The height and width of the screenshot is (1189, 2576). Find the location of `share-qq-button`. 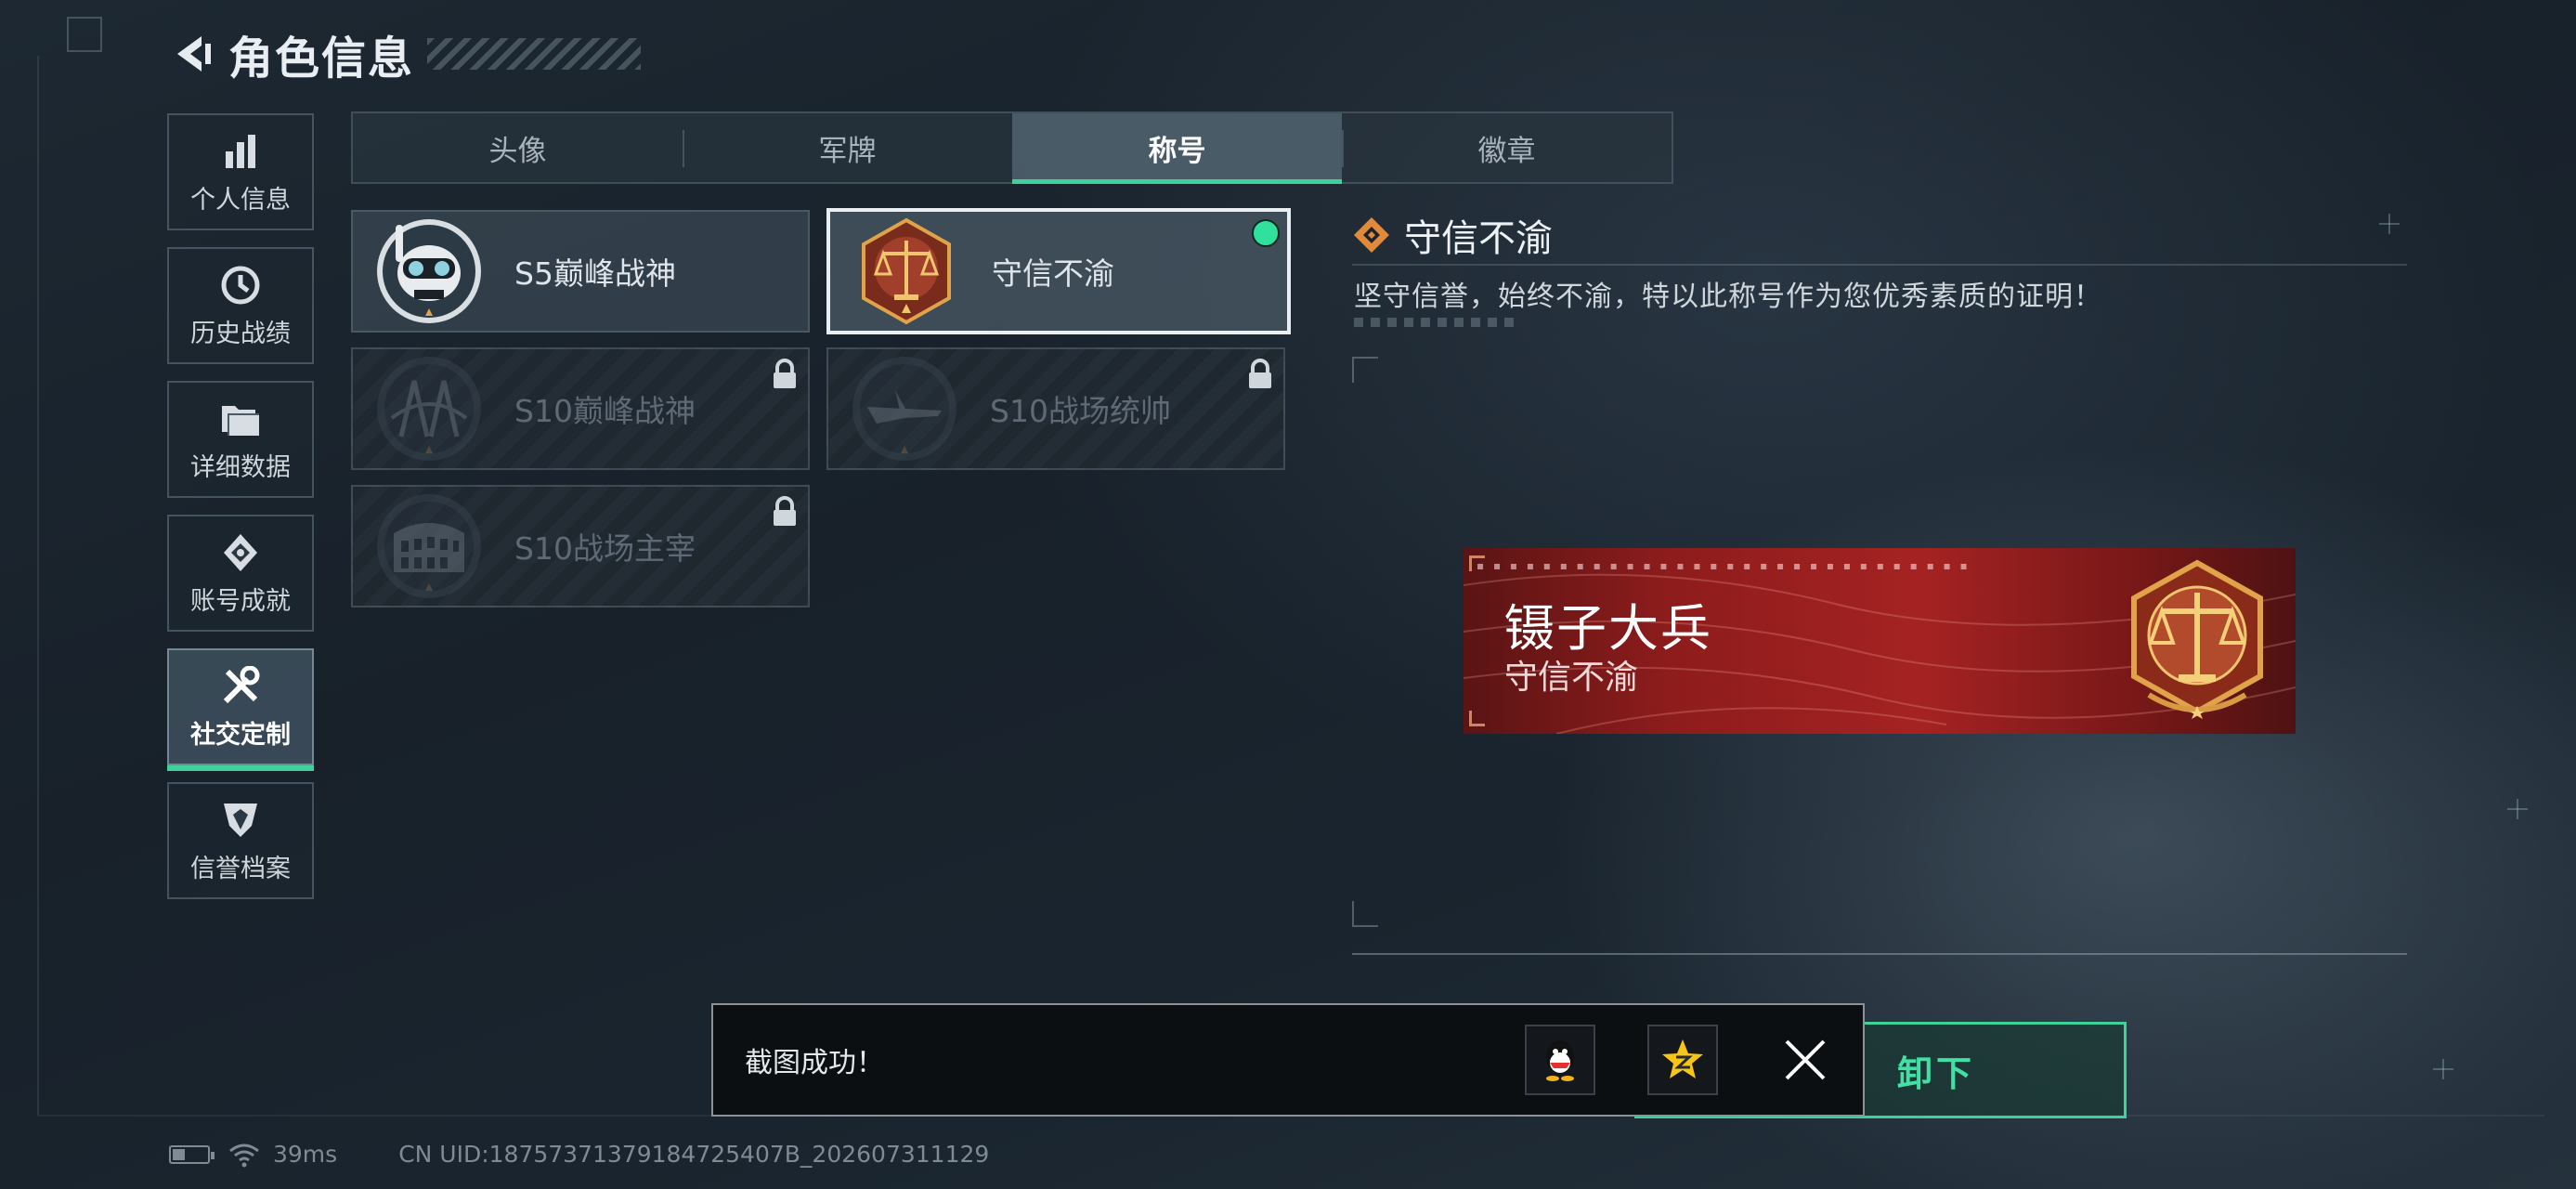

share-qq-button is located at coordinates (1560, 1060).